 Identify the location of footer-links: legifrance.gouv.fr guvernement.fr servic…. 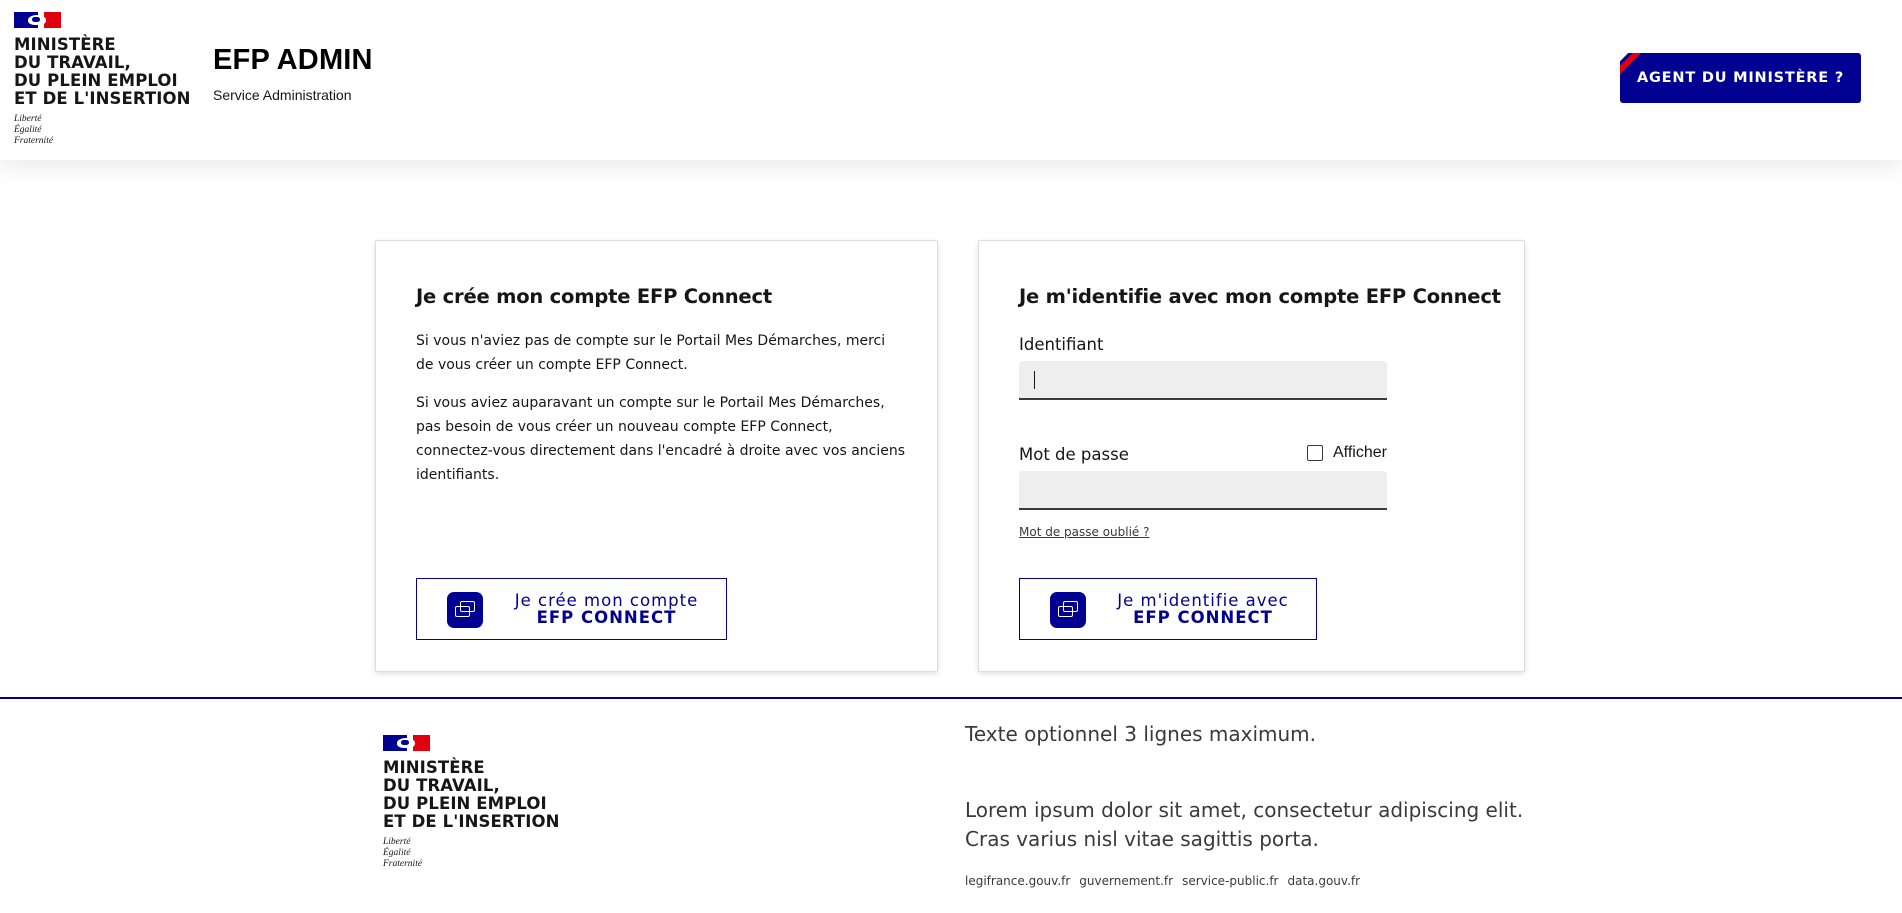
(1162, 881).